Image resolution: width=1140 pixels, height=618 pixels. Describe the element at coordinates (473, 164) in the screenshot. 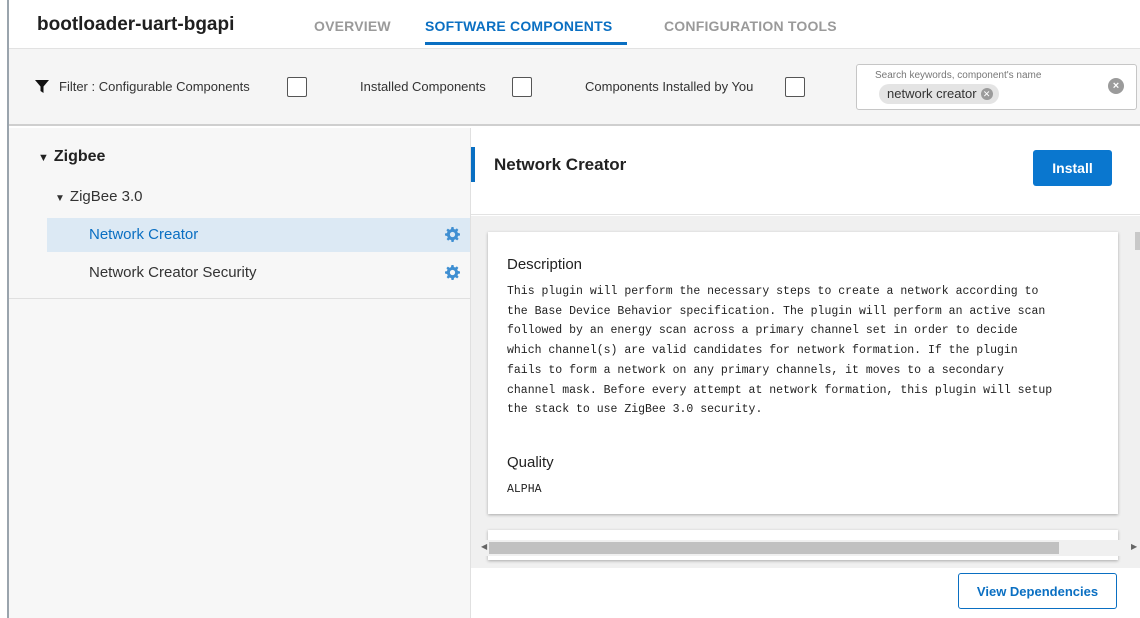

I see `title-accent-bar` at that location.